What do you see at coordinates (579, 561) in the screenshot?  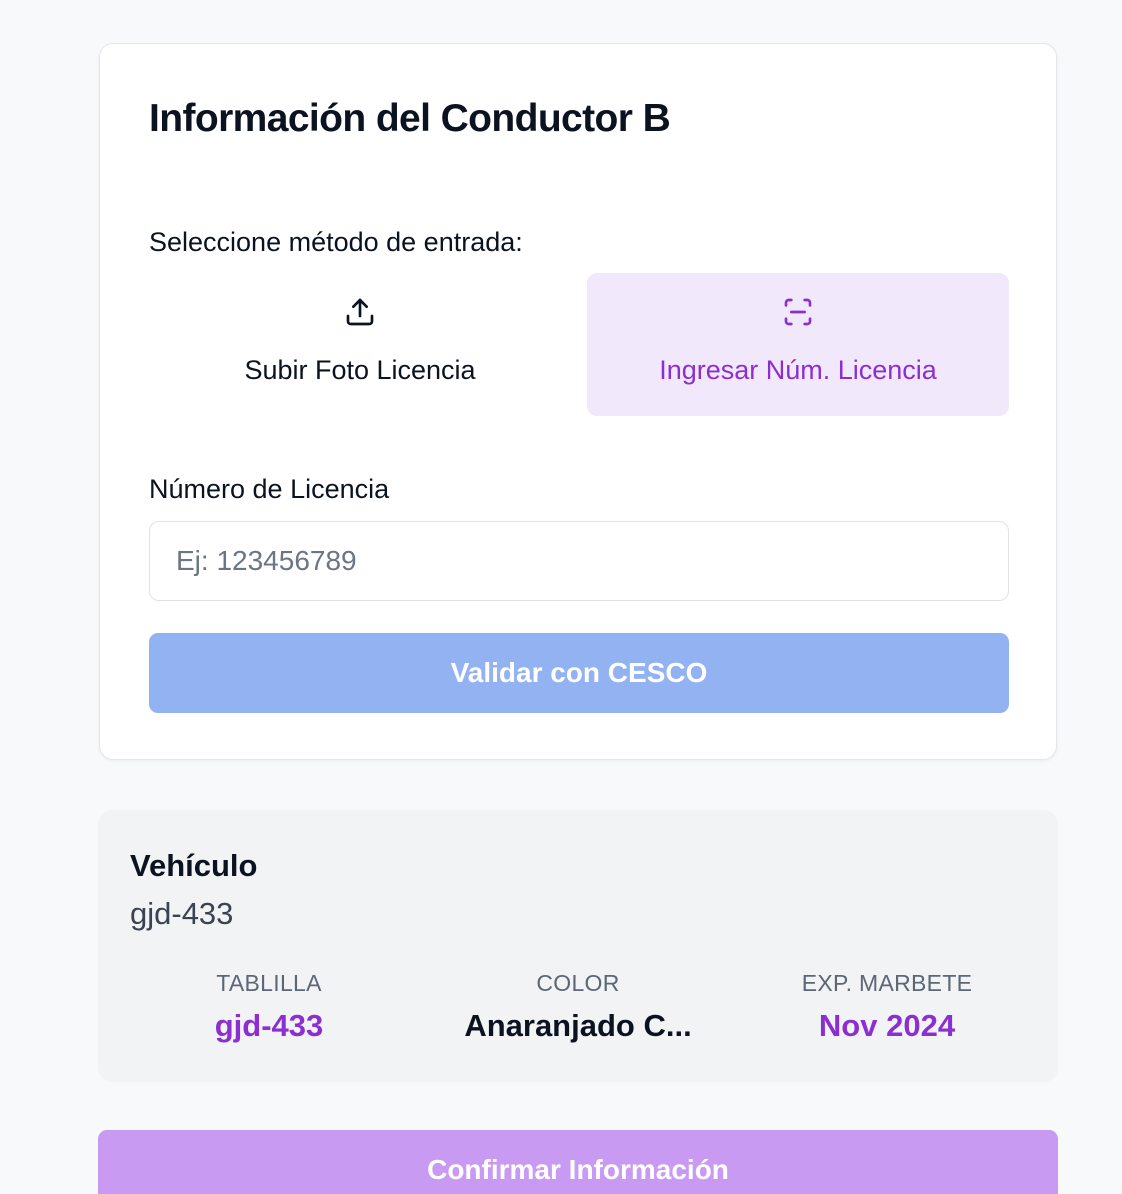 I see `license-number-input` at bounding box center [579, 561].